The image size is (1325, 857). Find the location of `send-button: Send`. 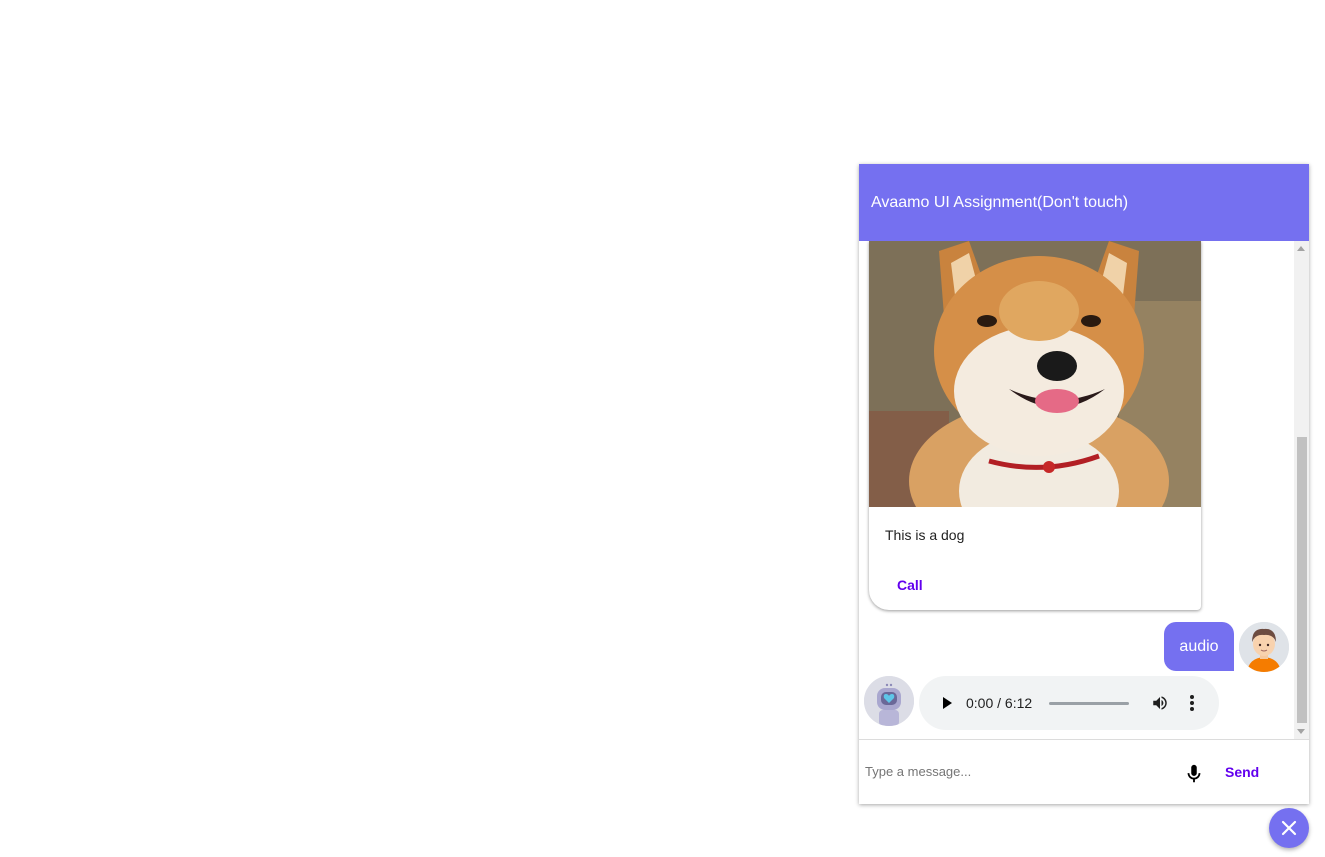

send-button: Send is located at coordinates (1242, 772).